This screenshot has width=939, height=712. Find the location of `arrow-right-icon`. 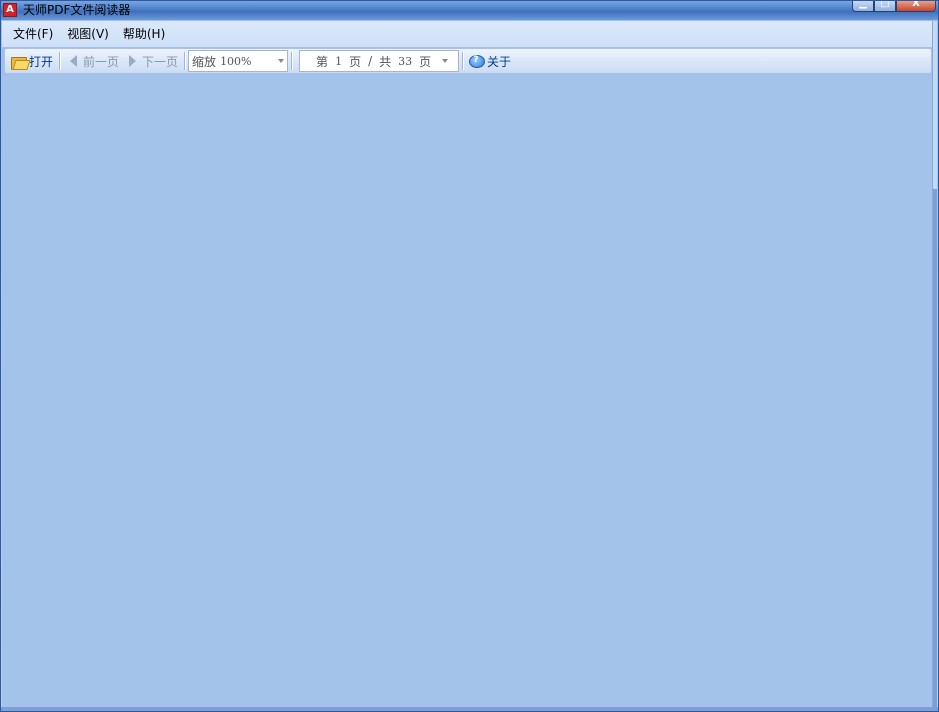

arrow-right-icon is located at coordinates (133, 61).